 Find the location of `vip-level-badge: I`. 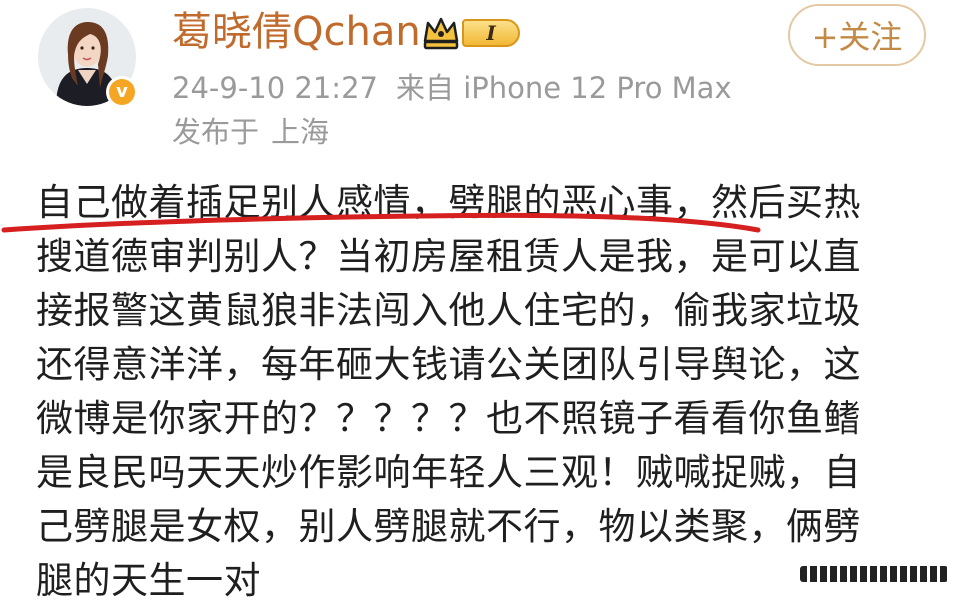

vip-level-badge: I is located at coordinates (471, 33).